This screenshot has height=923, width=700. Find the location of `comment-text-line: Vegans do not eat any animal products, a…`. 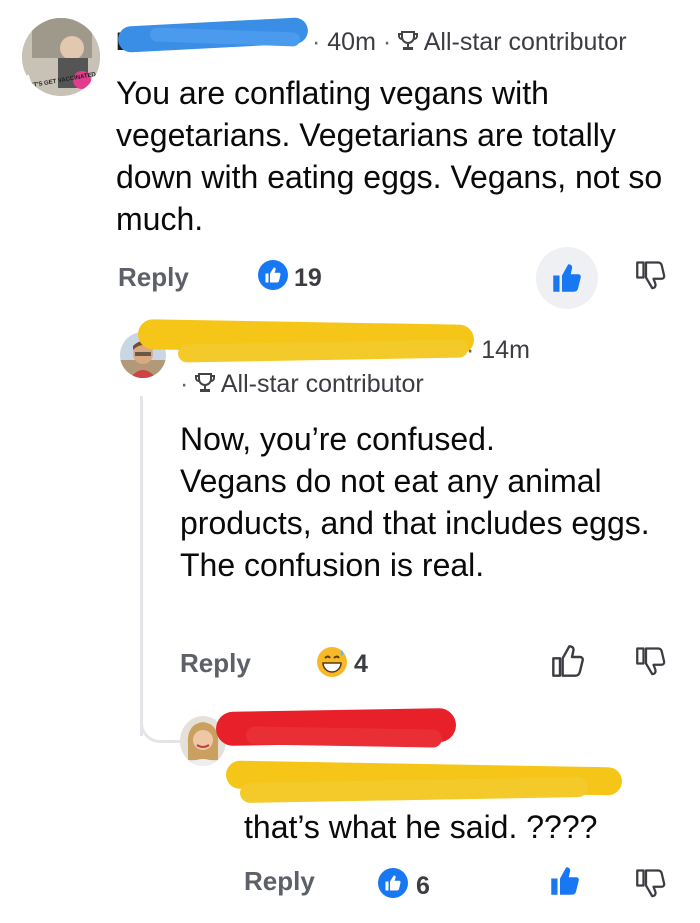

comment-text-line: Vegans do not eat any animal products, a… is located at coordinates (415, 502).